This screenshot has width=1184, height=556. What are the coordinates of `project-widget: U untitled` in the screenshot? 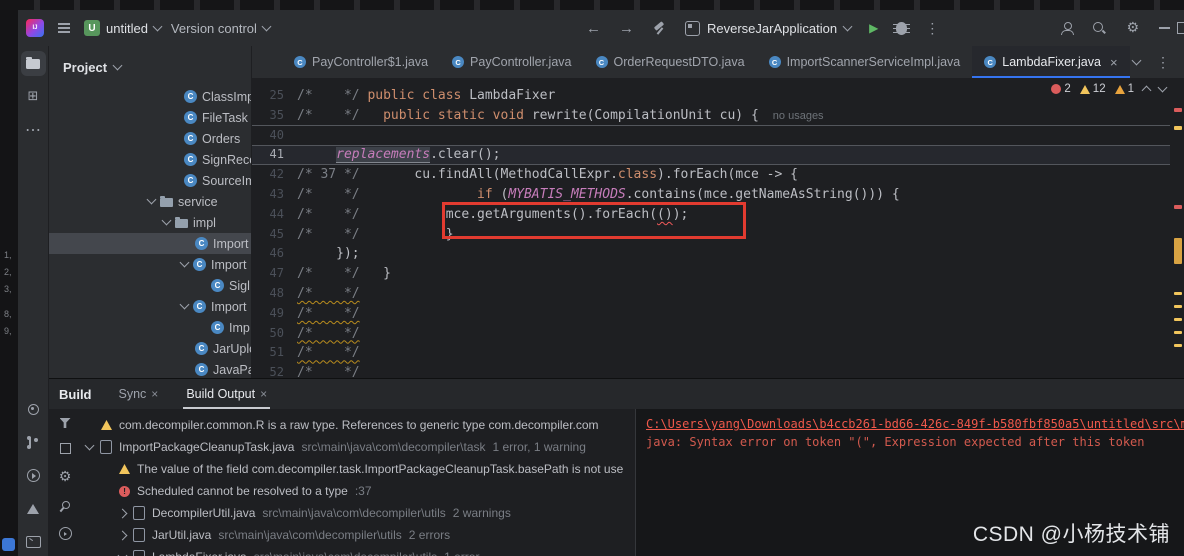 It's located at (123, 28).